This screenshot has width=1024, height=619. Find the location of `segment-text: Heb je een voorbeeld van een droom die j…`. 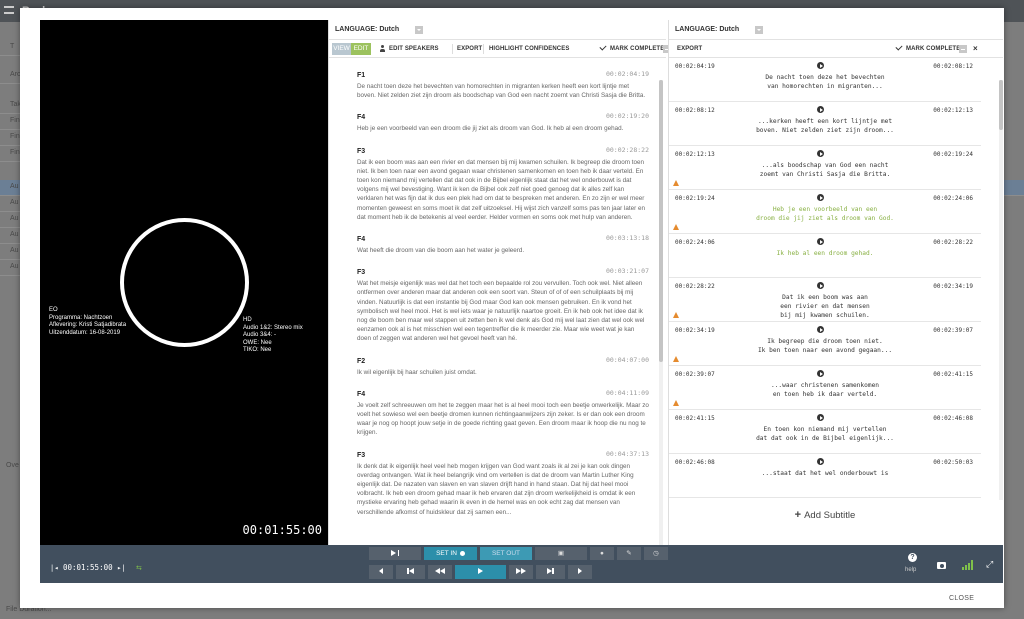

segment-text: Heb je een voorbeeld van een droom die j… is located at coordinates (503, 128).